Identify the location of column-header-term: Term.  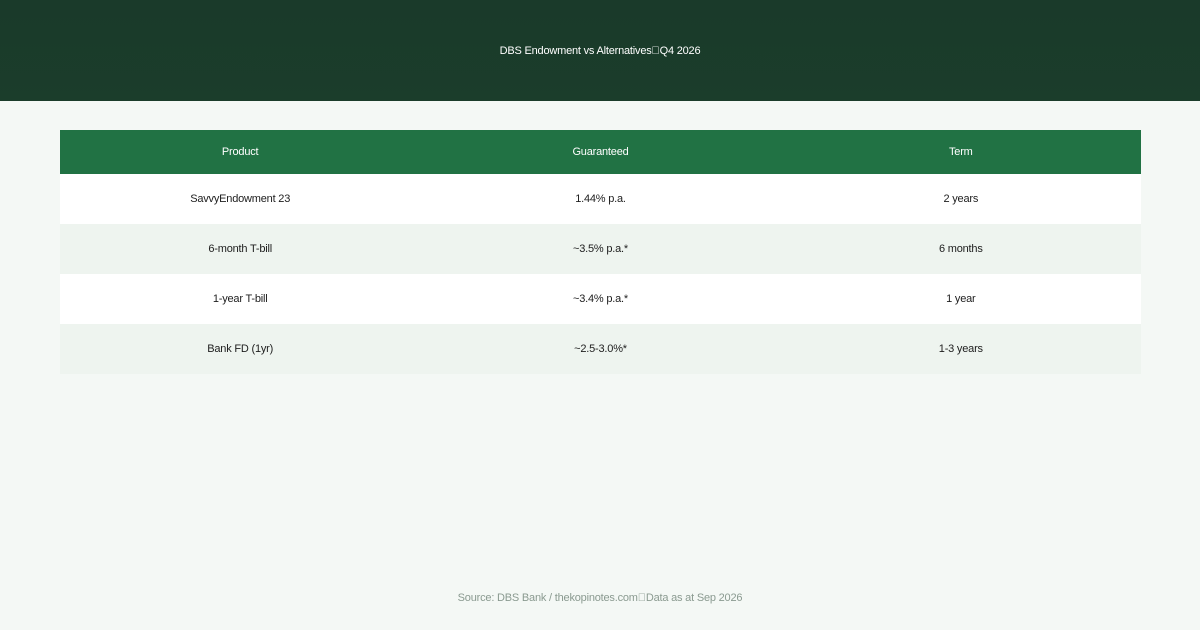
(960, 152).